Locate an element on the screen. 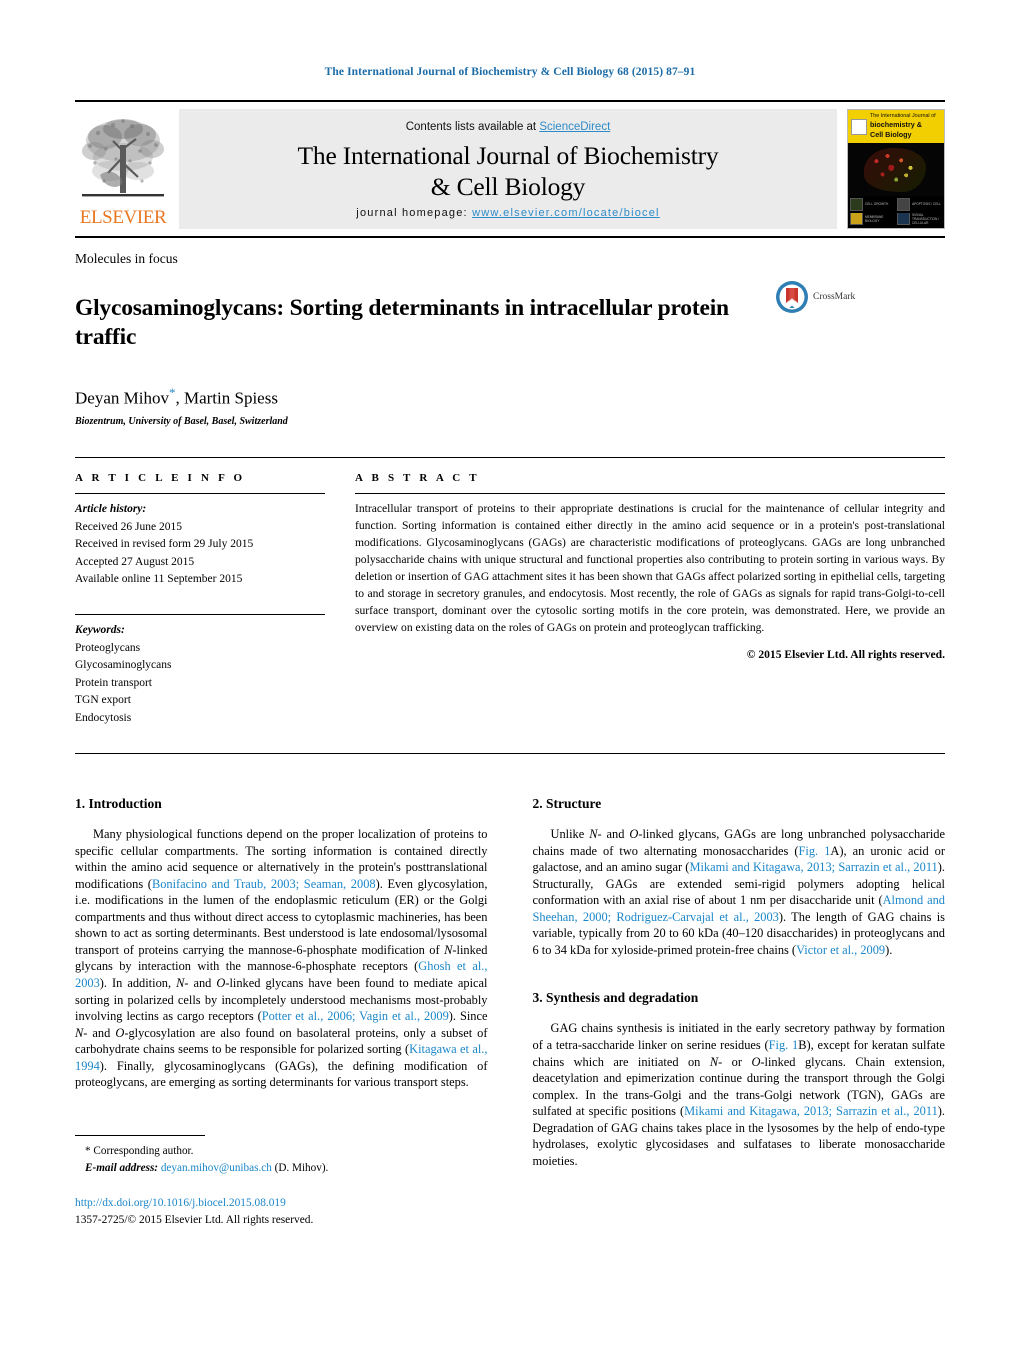 This screenshot has width=1020, height=1351. cover-publisher-logo-icon is located at coordinates (859, 126).